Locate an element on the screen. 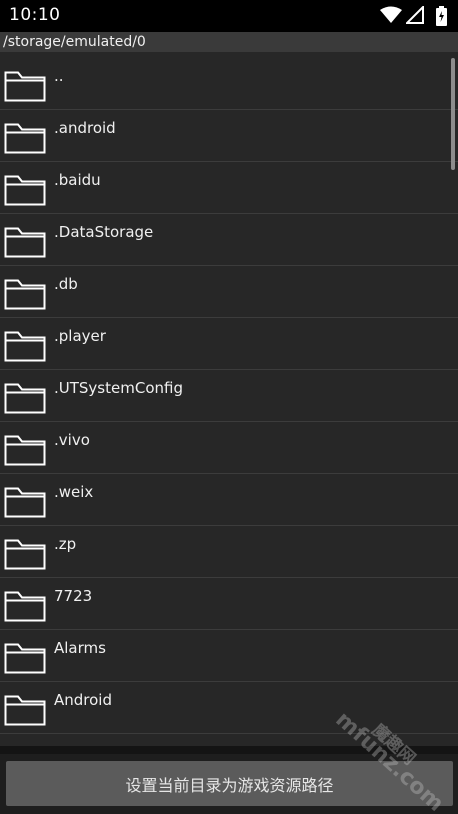  folder-row: .weix is located at coordinates (229, 500).